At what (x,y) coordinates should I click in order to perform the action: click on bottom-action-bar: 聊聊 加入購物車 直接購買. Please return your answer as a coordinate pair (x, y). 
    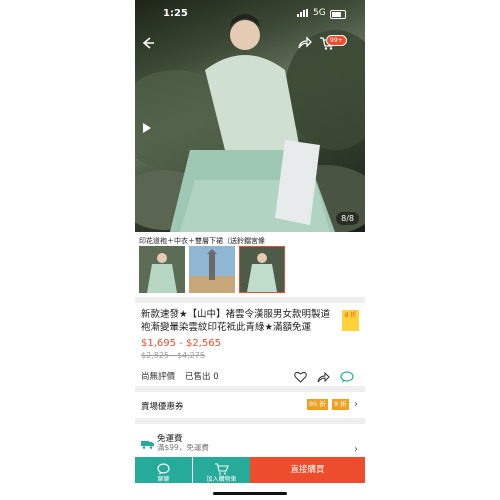
    Looking at the image, I should click on (250, 470).